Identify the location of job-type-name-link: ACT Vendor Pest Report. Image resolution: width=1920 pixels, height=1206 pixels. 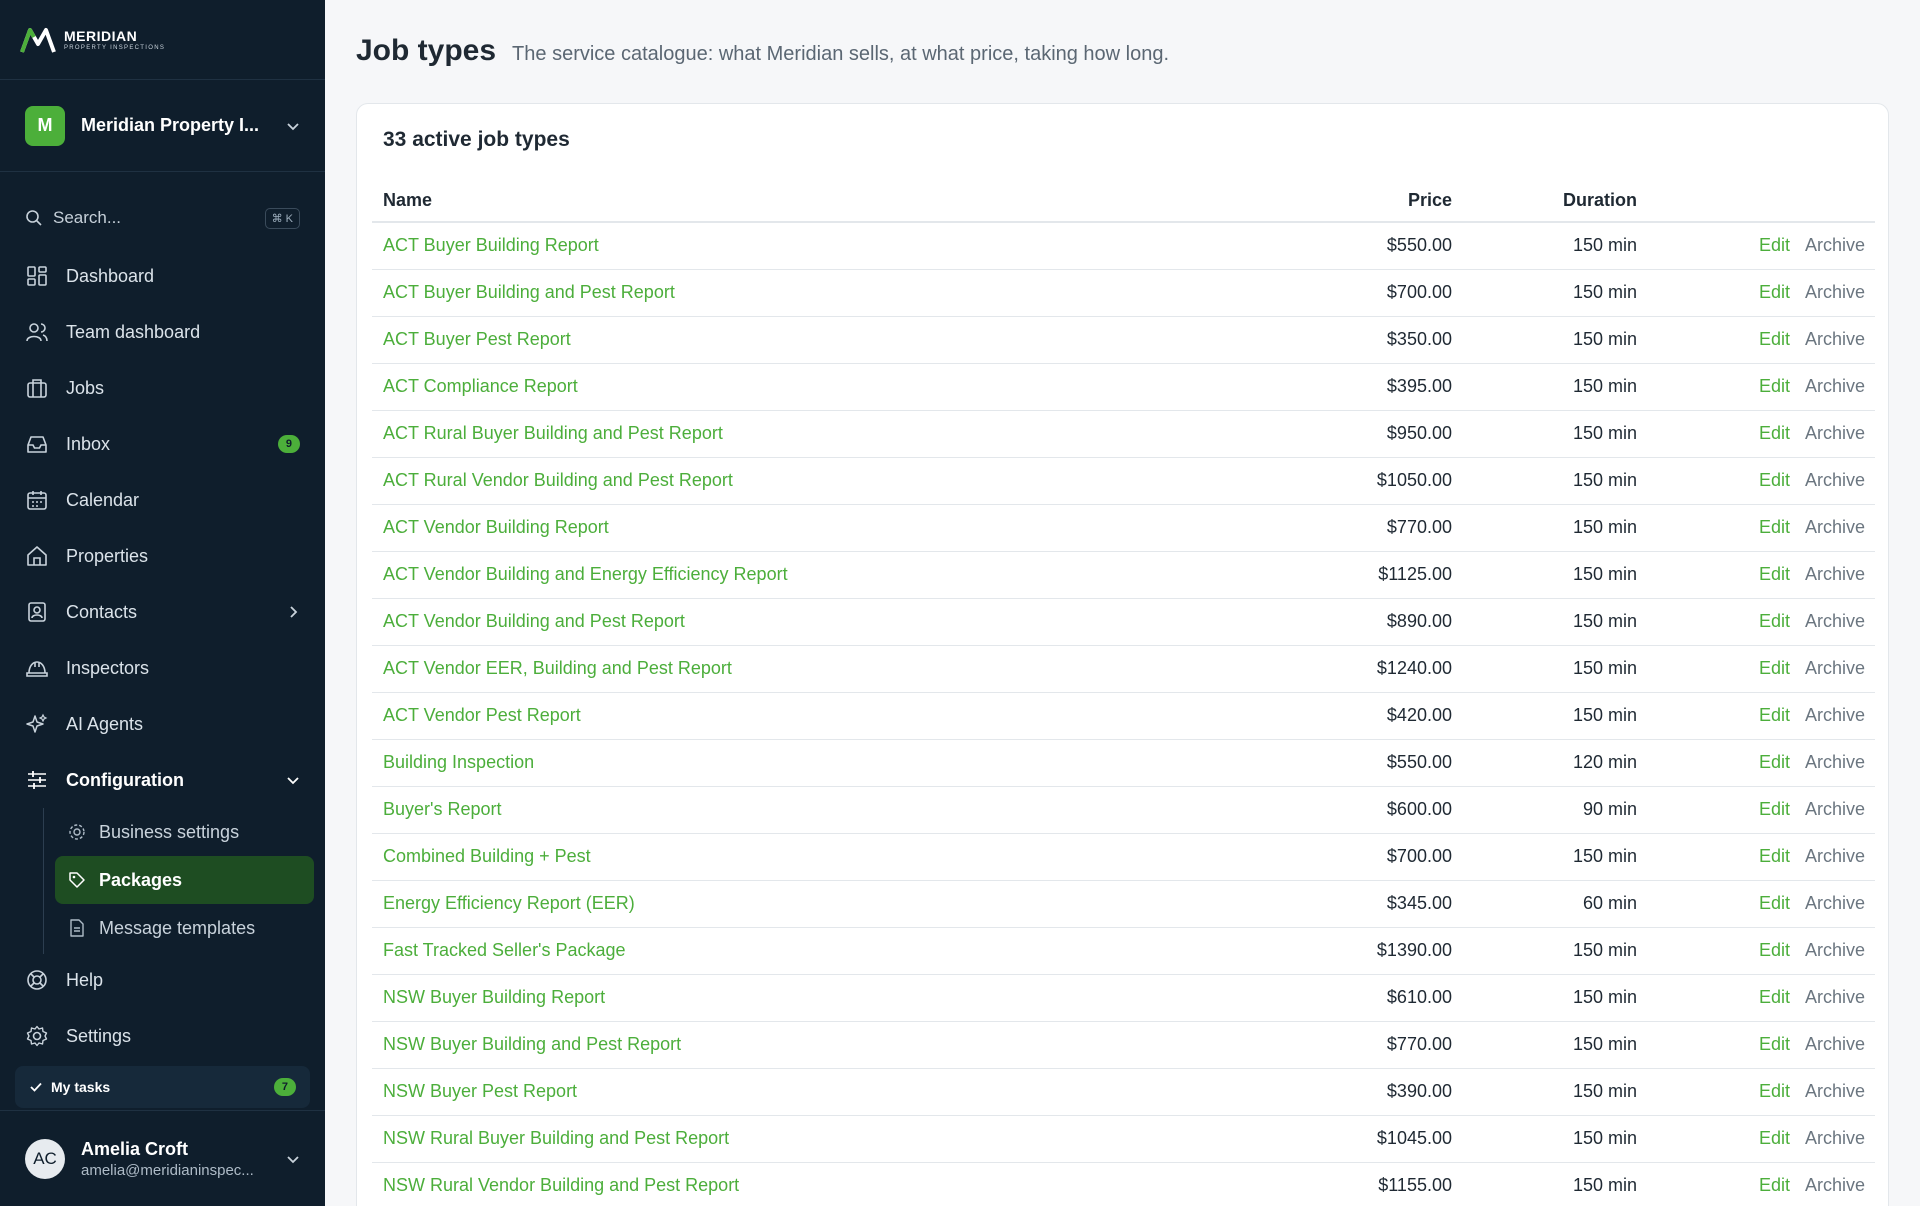
(812, 716).